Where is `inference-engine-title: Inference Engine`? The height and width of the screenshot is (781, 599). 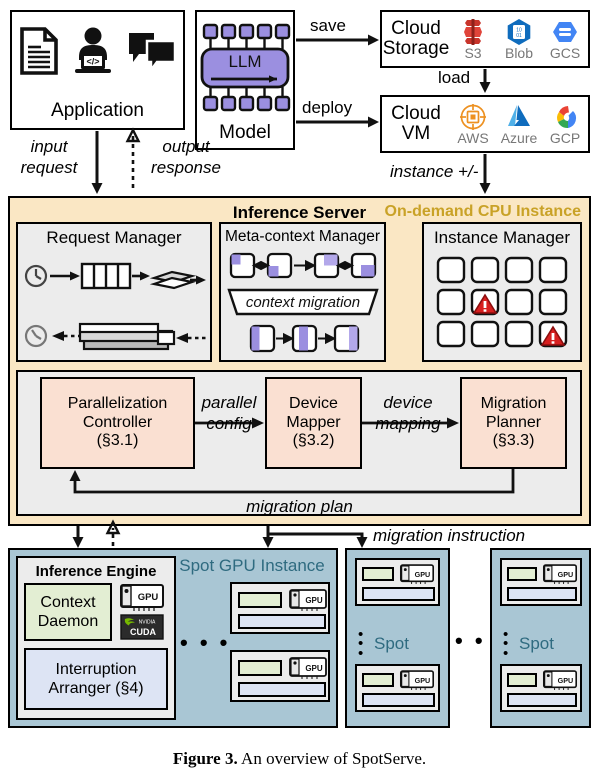 inference-engine-title: Inference Engine is located at coordinates (96, 571).